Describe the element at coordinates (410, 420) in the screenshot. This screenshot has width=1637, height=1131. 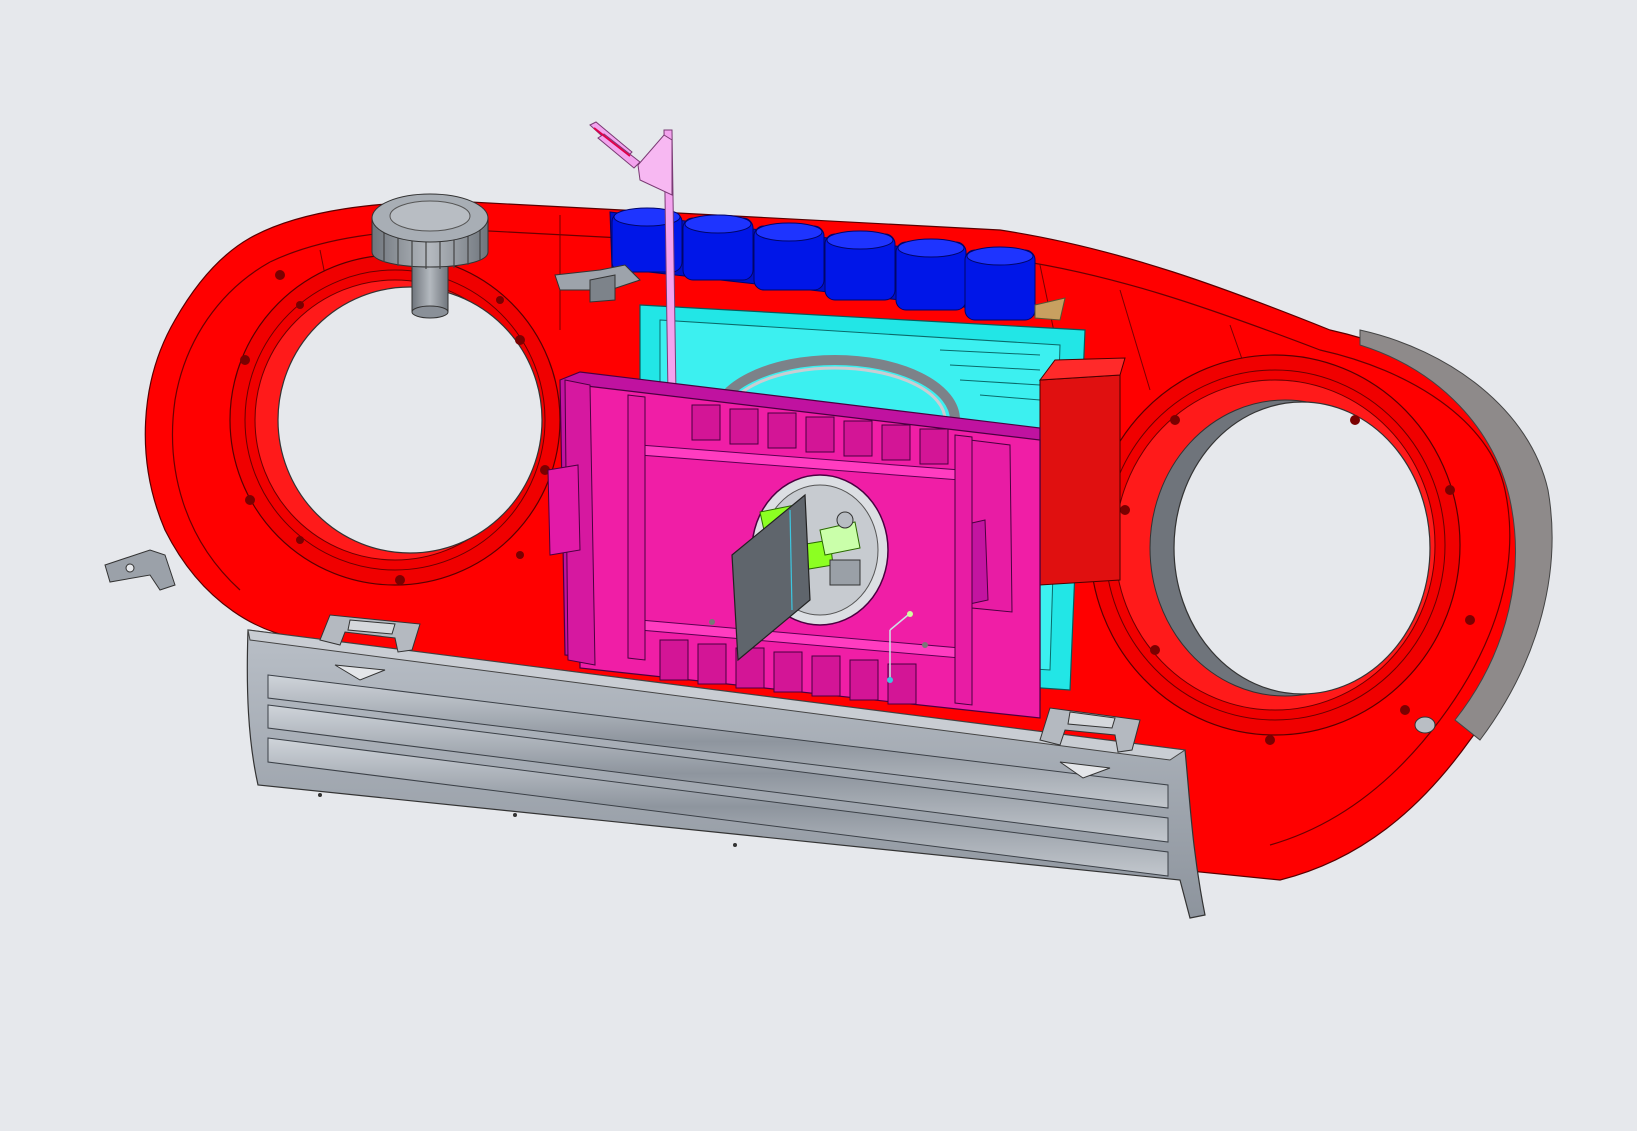
I see `speaker-left-opening` at that location.